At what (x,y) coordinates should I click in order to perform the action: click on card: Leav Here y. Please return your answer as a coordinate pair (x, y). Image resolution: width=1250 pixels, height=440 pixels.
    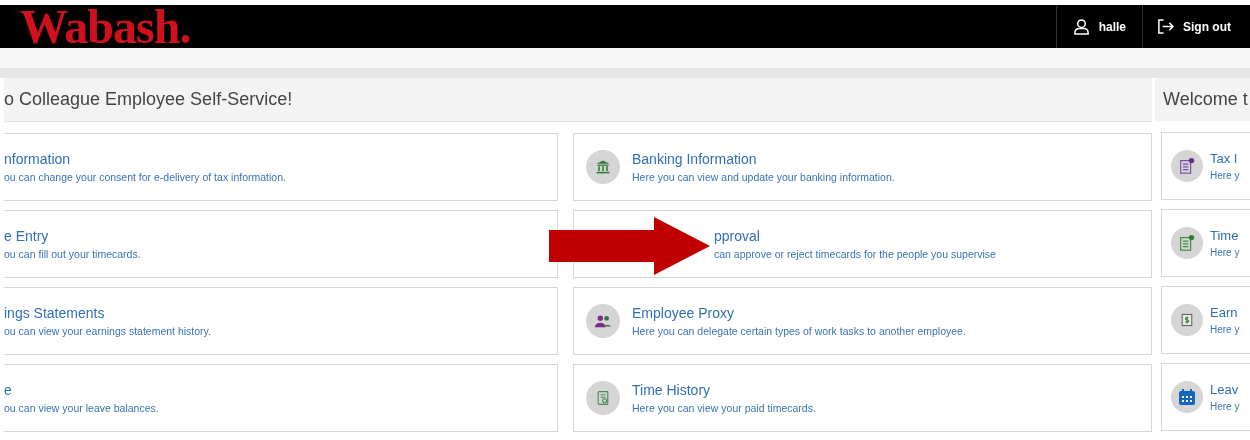
    Looking at the image, I should click on (1205, 397).